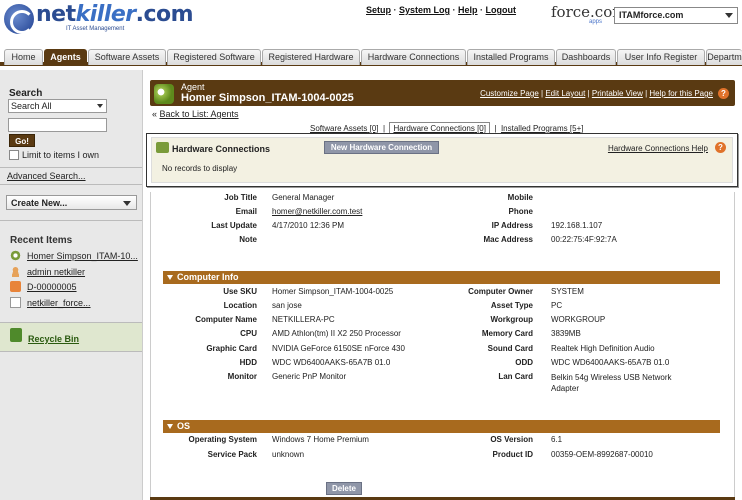 This screenshot has width=742, height=500. I want to click on recent-item: D-00000005, so click(43, 286).